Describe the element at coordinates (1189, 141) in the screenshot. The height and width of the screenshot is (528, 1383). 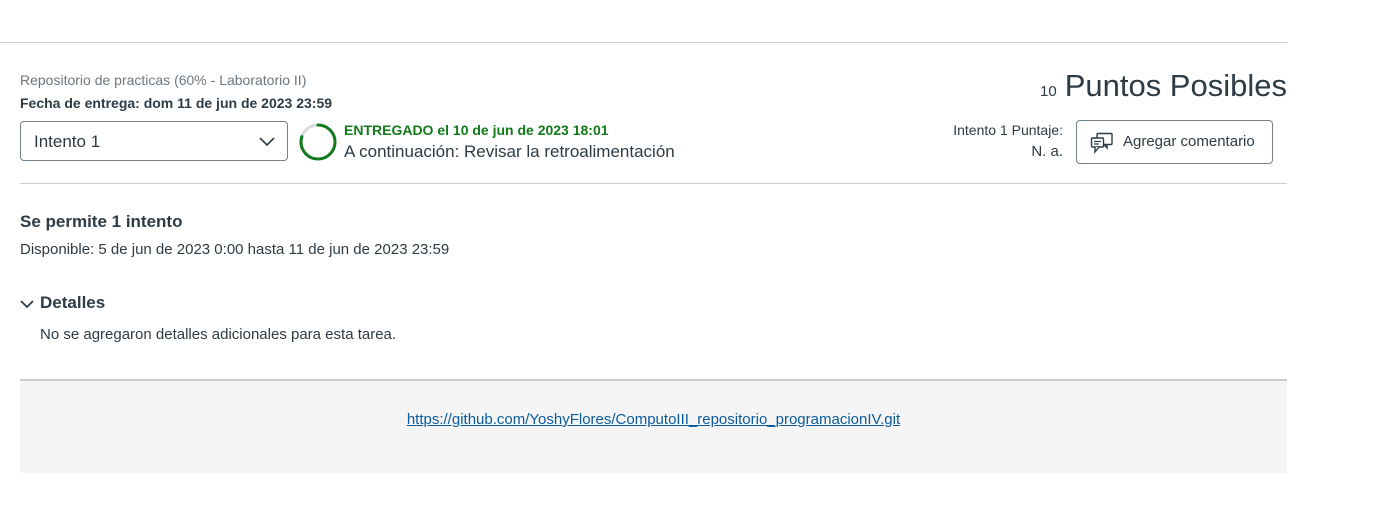
I see `add-comment-label: Agregar comentario` at that location.